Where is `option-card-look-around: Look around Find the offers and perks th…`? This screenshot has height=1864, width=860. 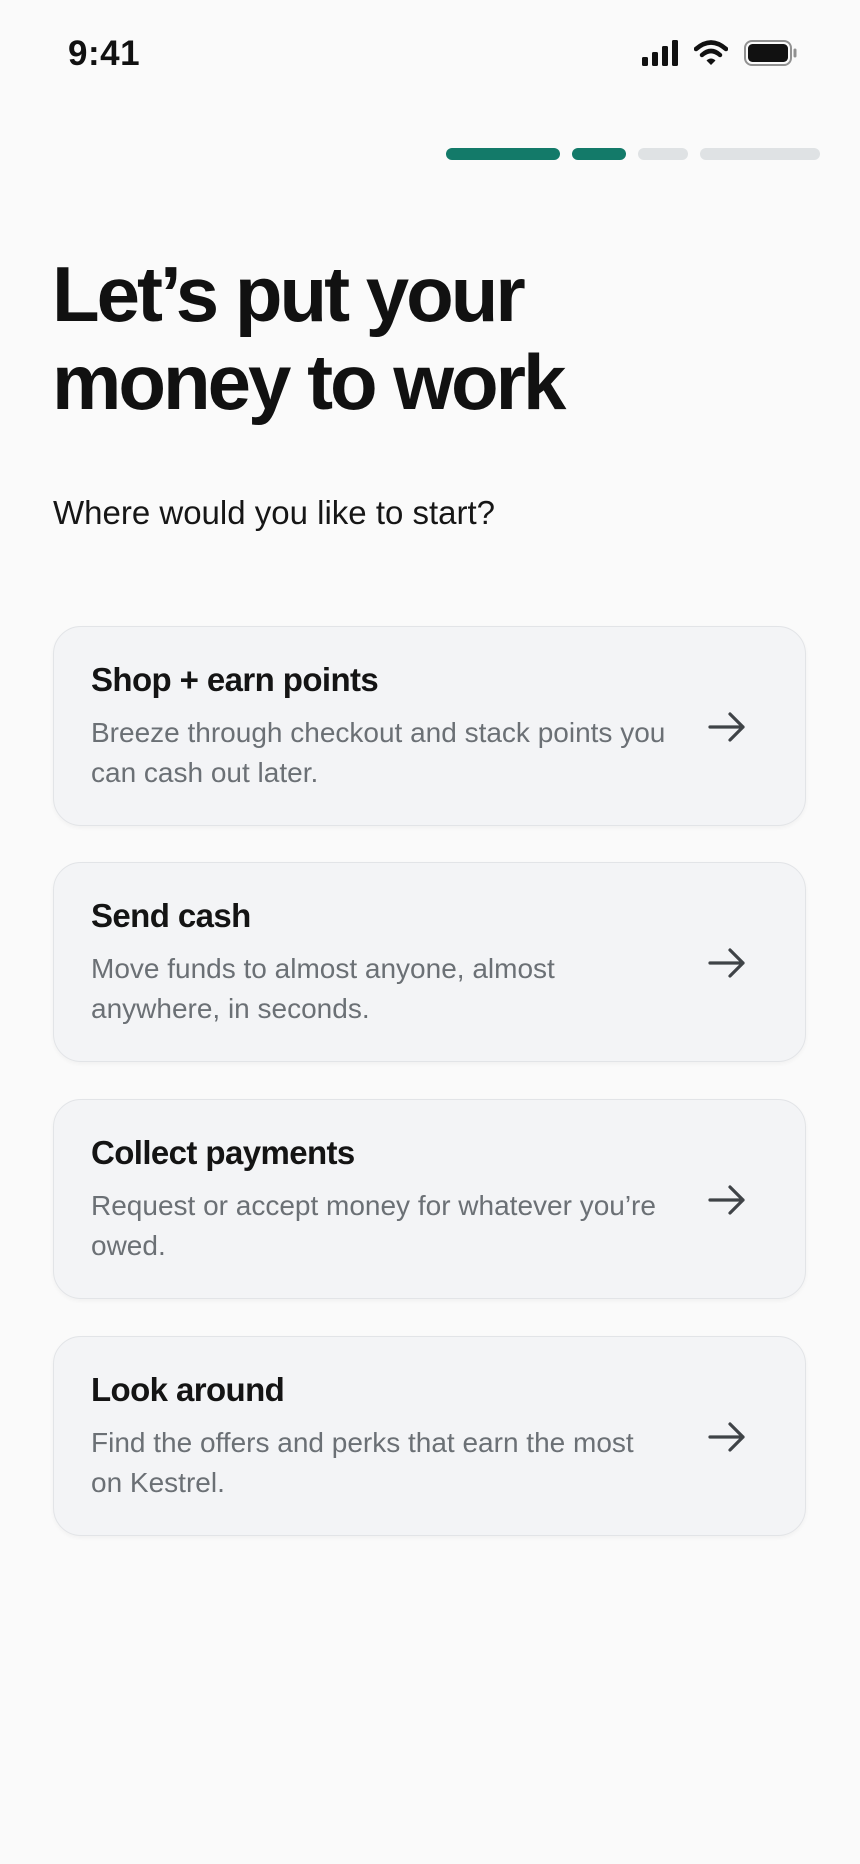
option-card-look-around: Look around Find the offers and perks th… is located at coordinates (429, 1436).